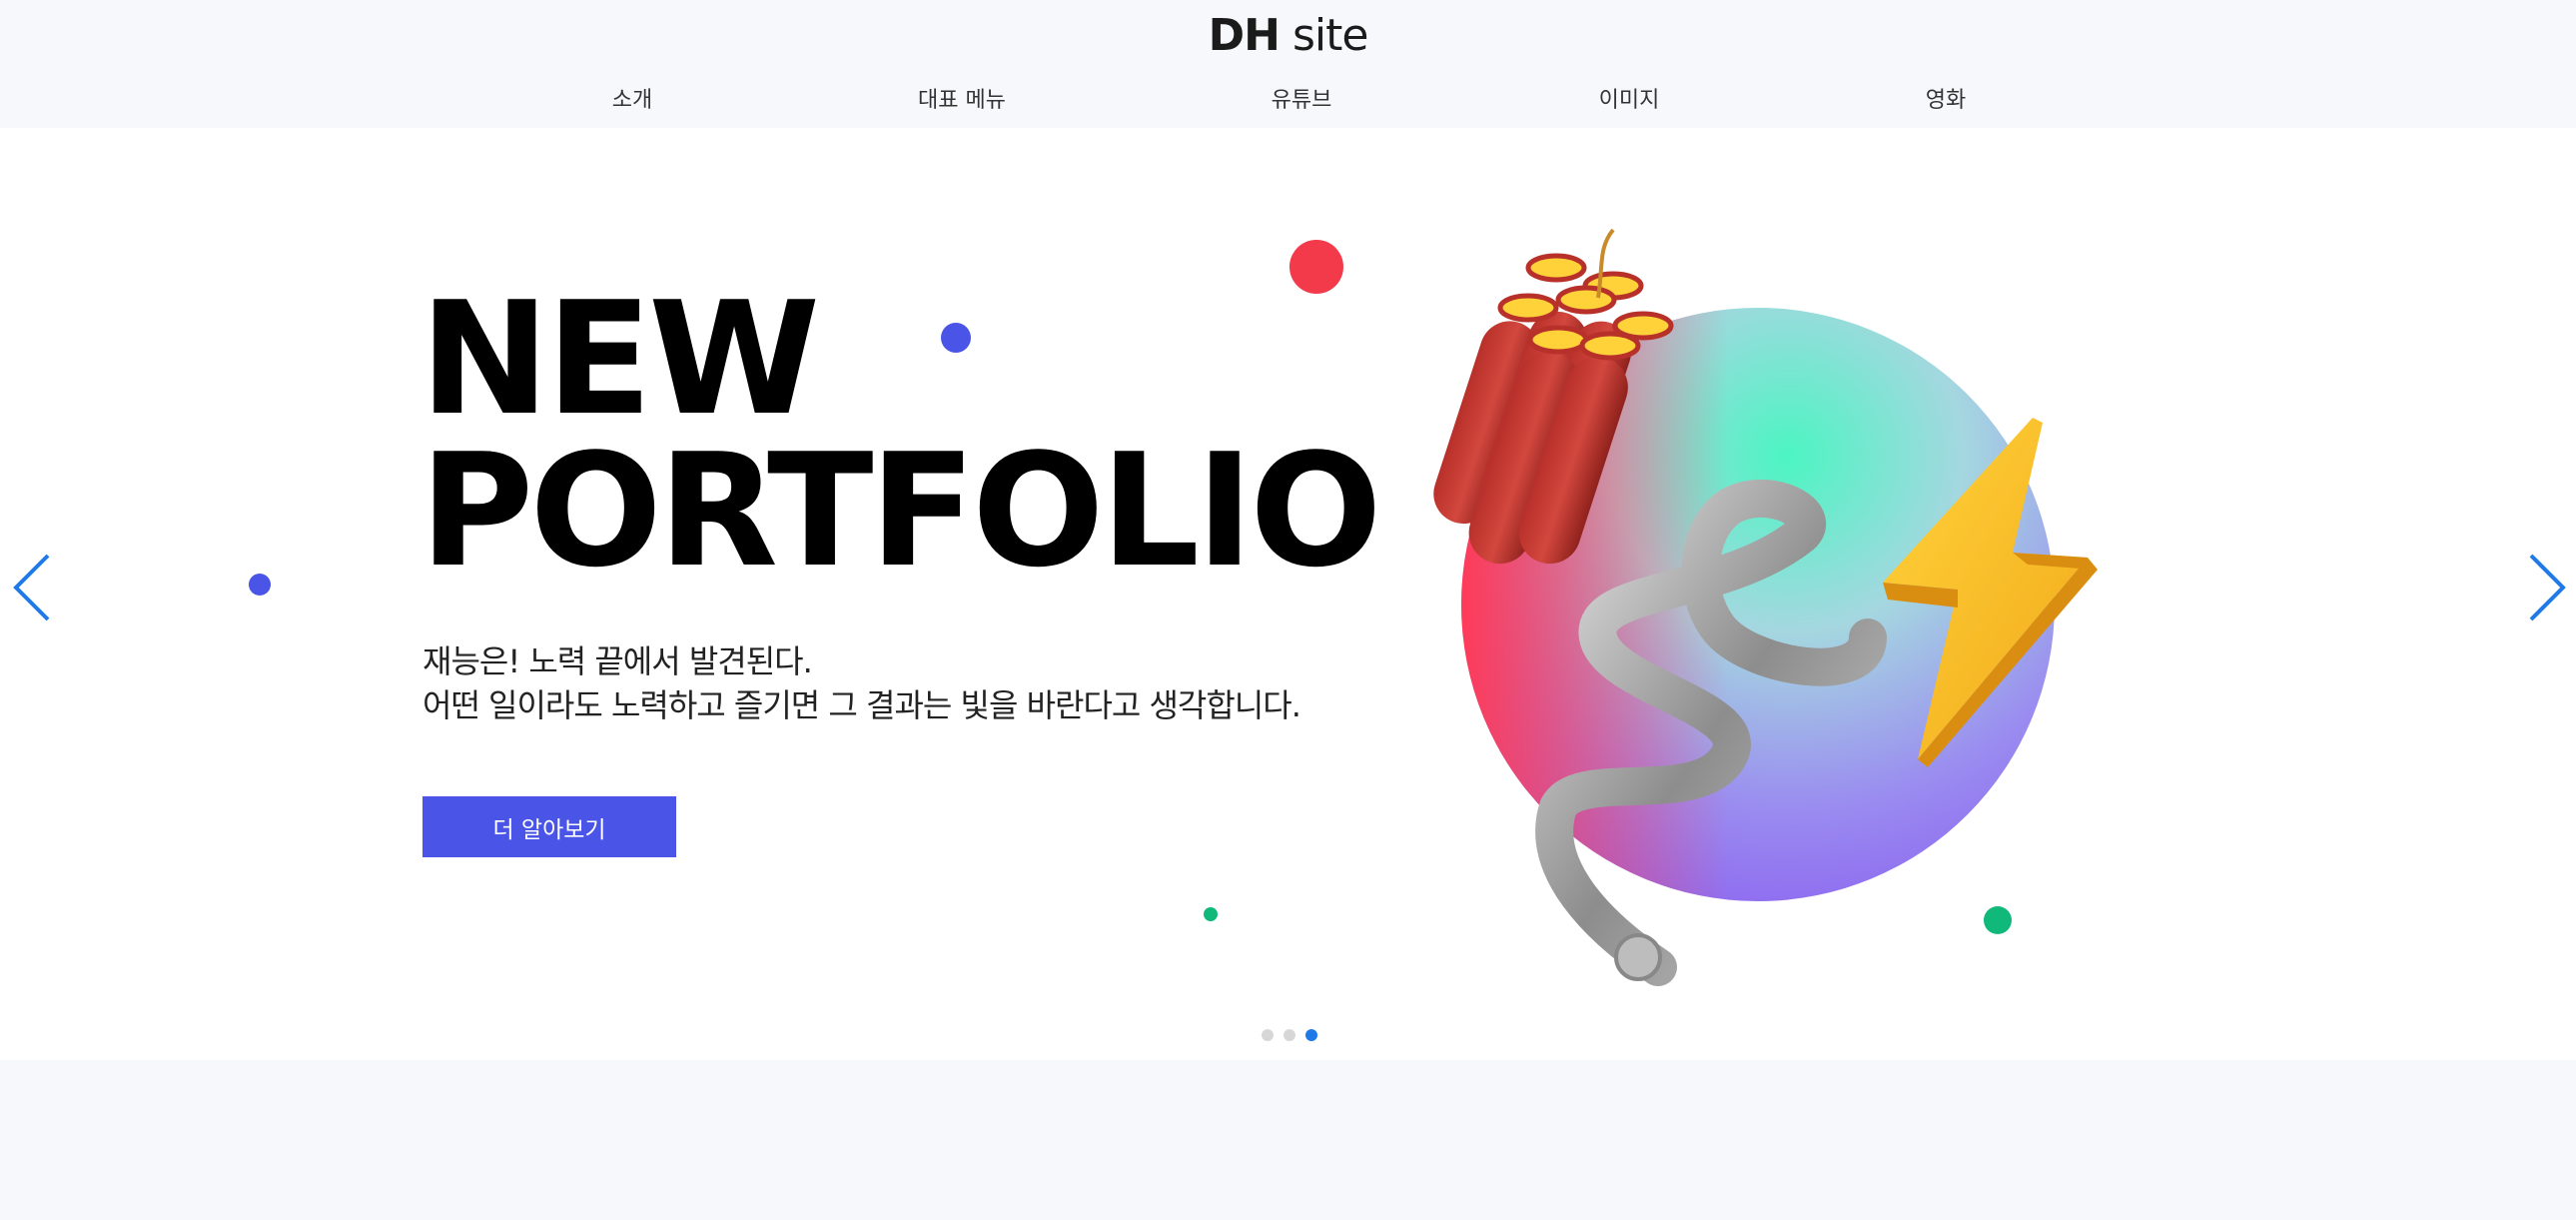  I want to click on headline-line-2: PORTFOLIO, so click(901, 511).